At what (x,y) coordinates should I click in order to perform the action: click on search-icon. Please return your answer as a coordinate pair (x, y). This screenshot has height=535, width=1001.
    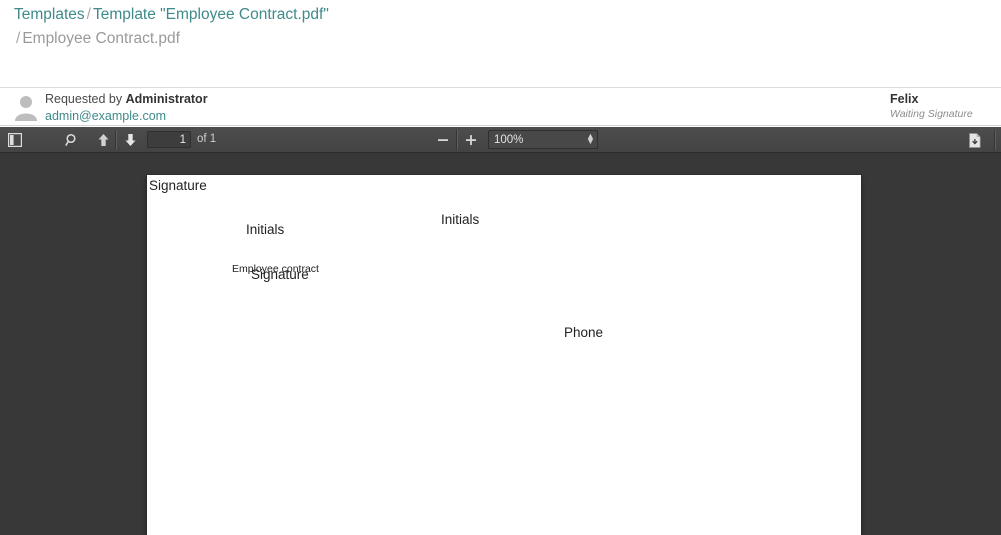
    Looking at the image, I should click on (72, 140).